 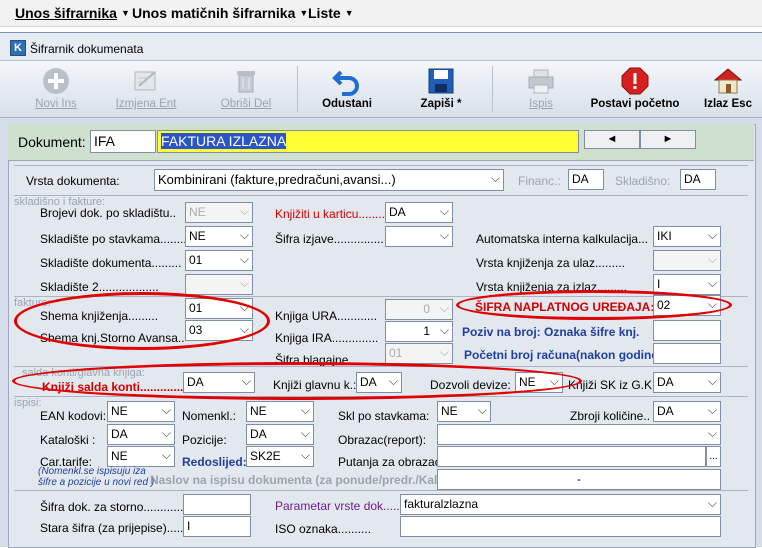 I want to click on skl-stavkama-select: NE, so click(x=464, y=411).